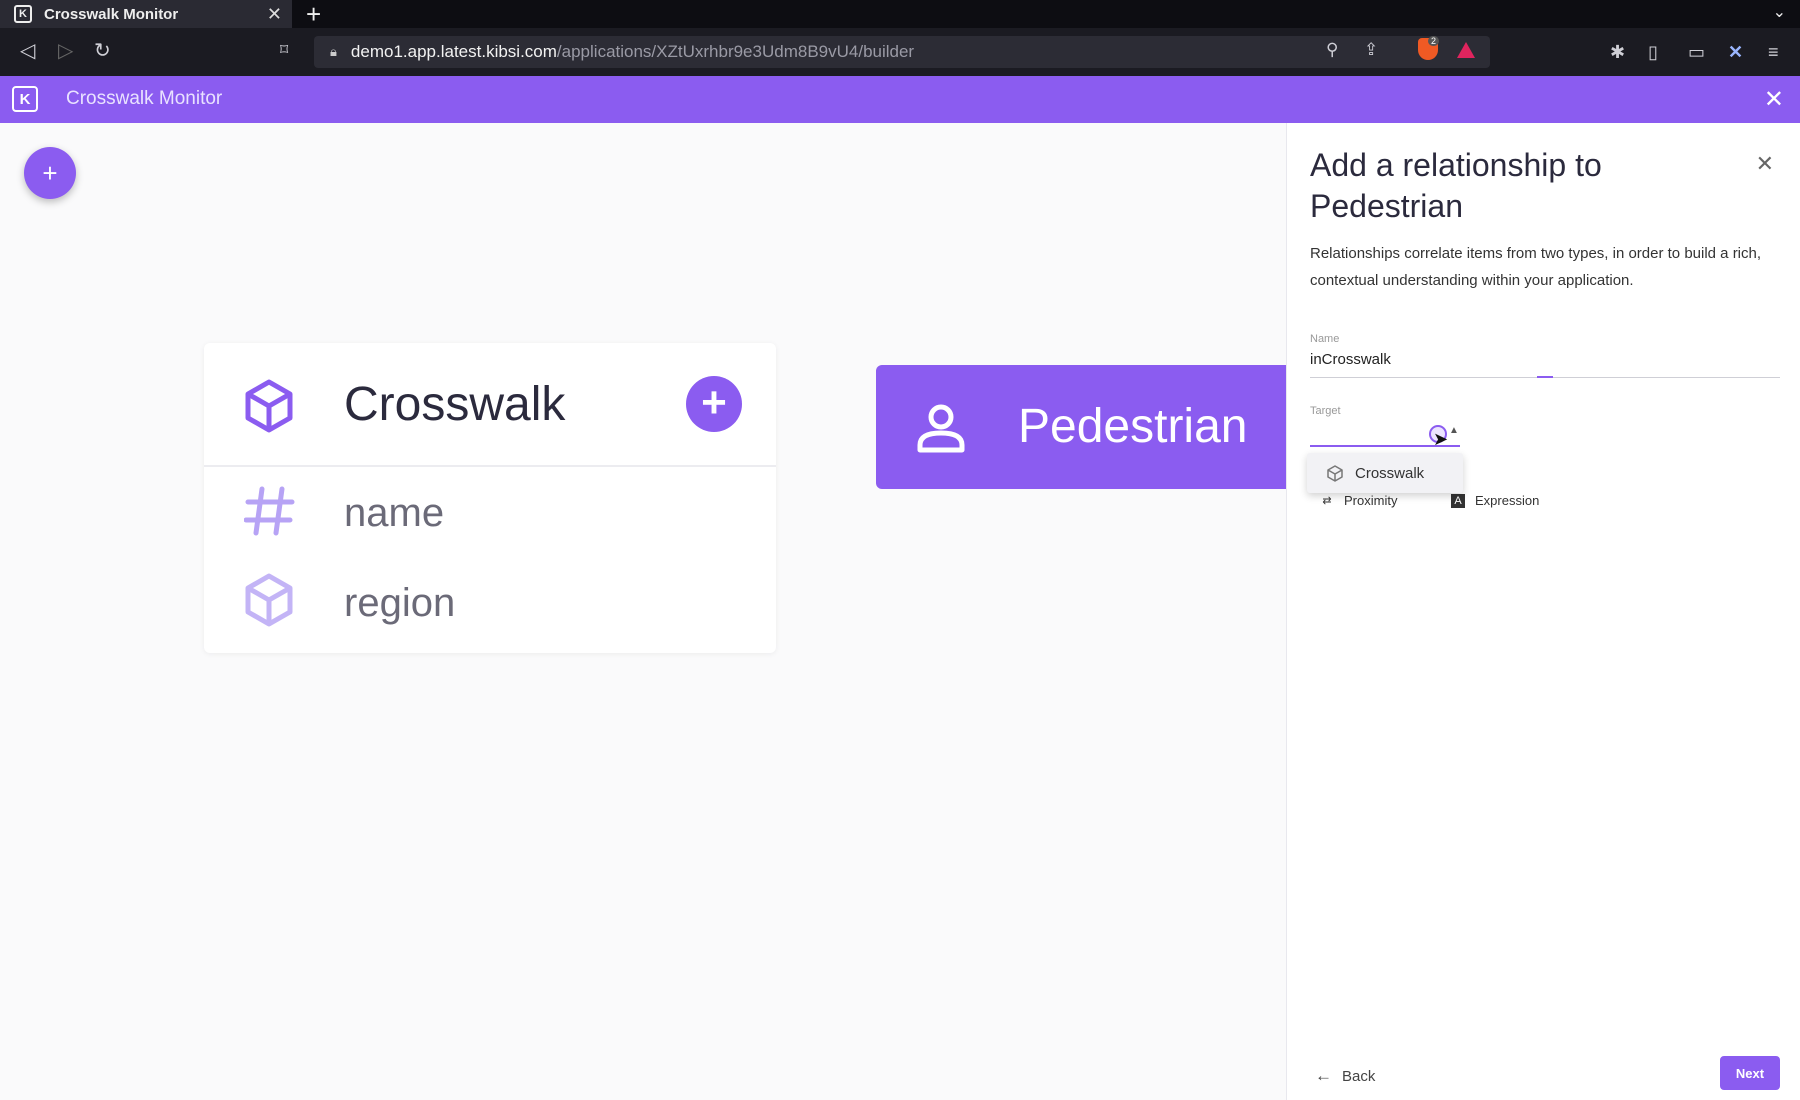 Image resolution: width=1800 pixels, height=1100 pixels. I want to click on dropdown-option-label: Crosswalk, so click(1390, 473).